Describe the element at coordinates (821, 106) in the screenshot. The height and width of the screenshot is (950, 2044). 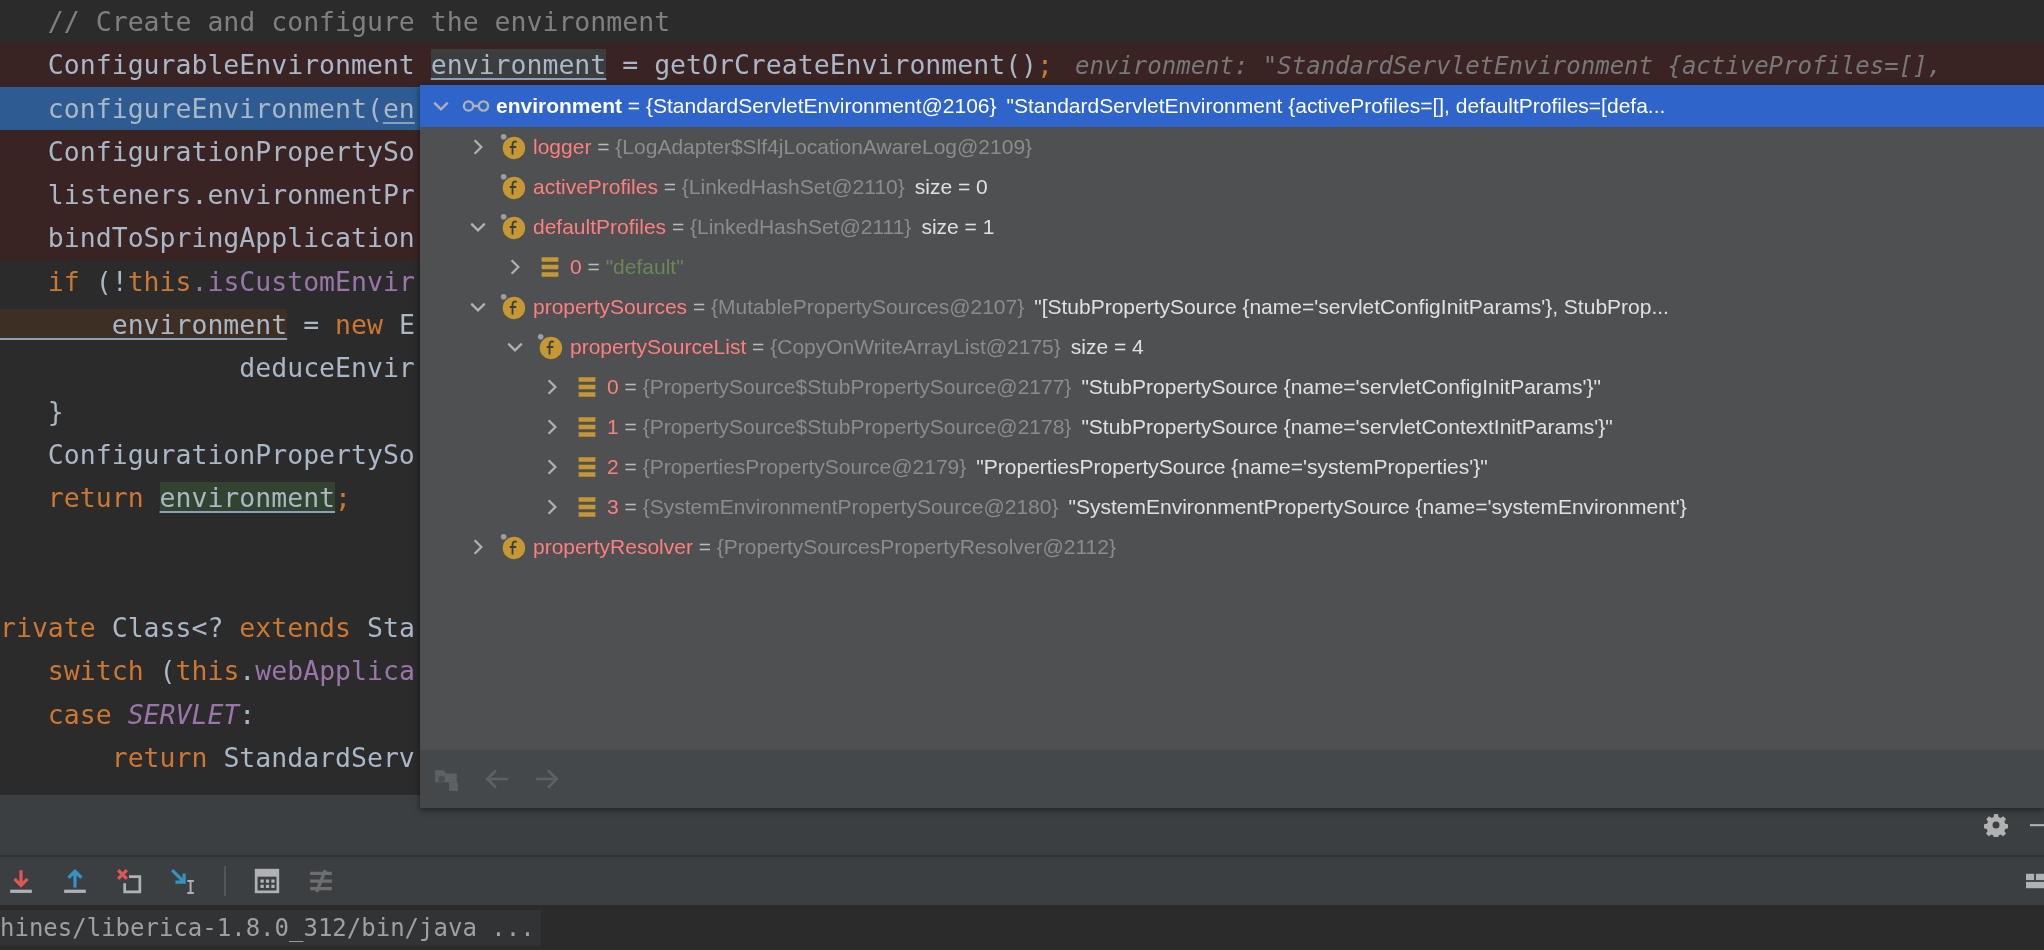
I see `object-reference: {StandardServletEnvironment@2106}` at that location.